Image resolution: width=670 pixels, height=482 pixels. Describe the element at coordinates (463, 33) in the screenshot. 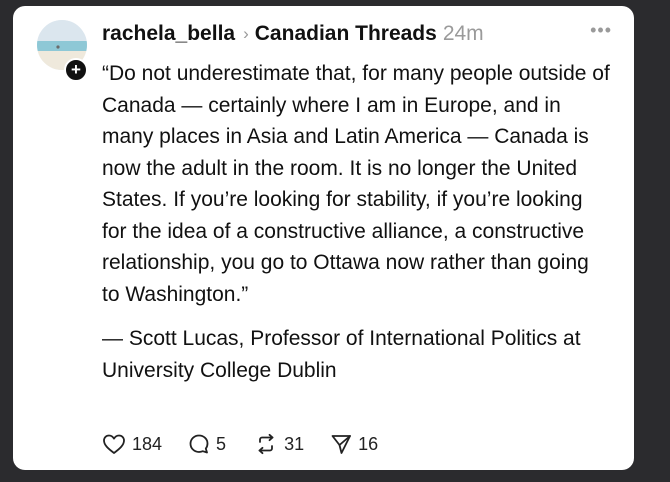

I see `post-timestamp: 24m` at that location.